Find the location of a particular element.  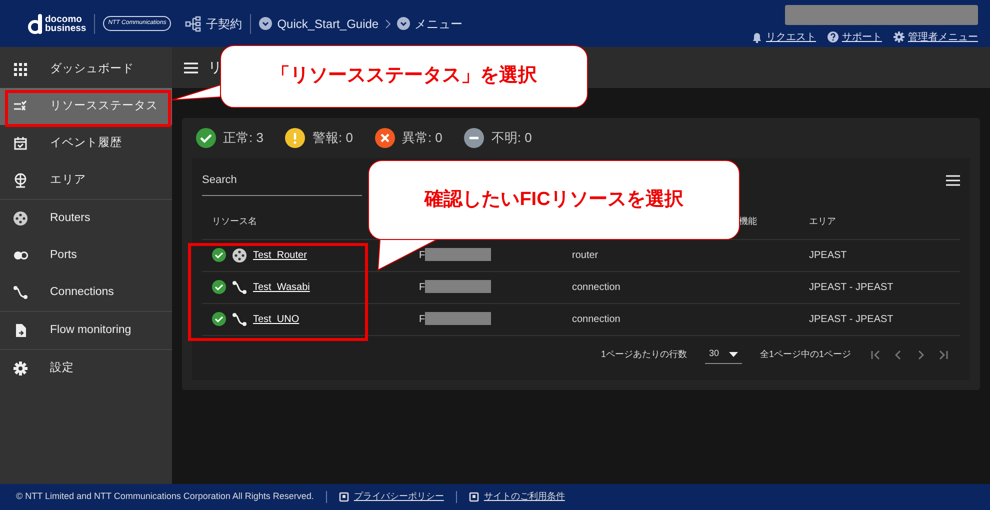

warning-icon is located at coordinates (295, 138).